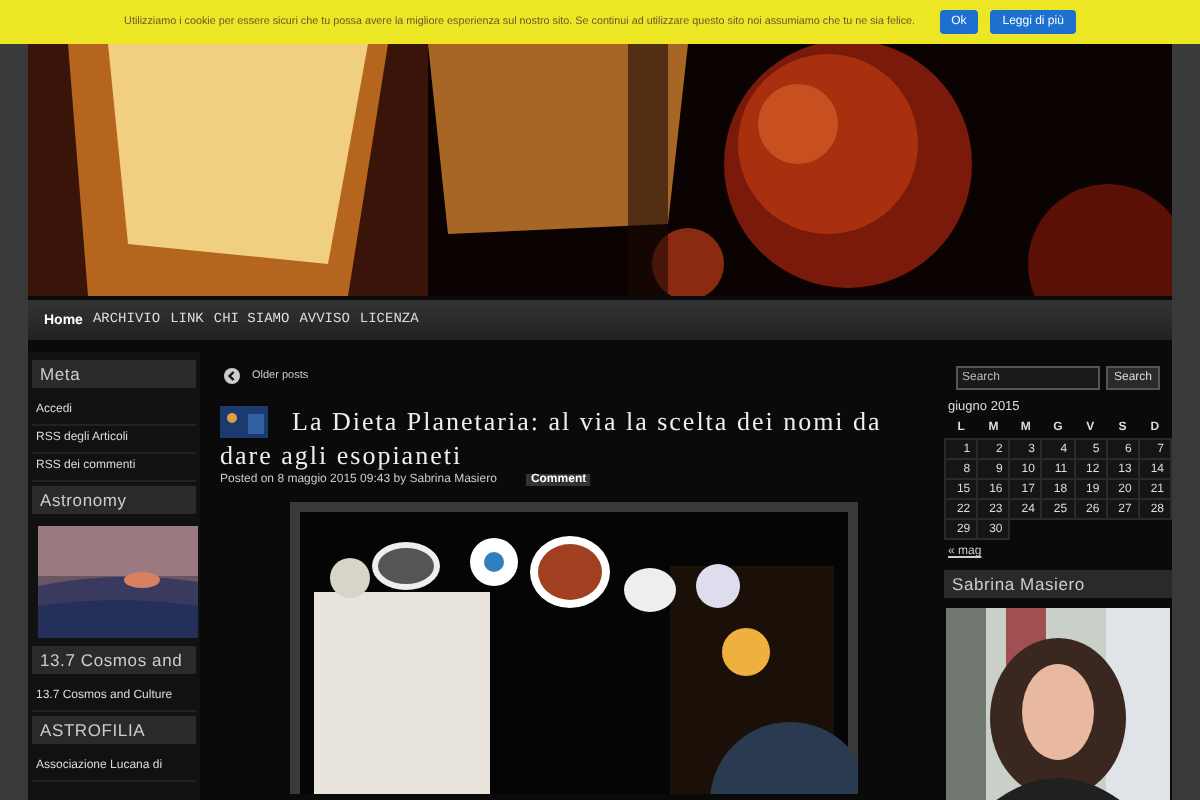 This screenshot has height=800, width=1200. What do you see at coordinates (114, 730) in the screenshot?
I see `widget-title: ASTROFILIA` at bounding box center [114, 730].